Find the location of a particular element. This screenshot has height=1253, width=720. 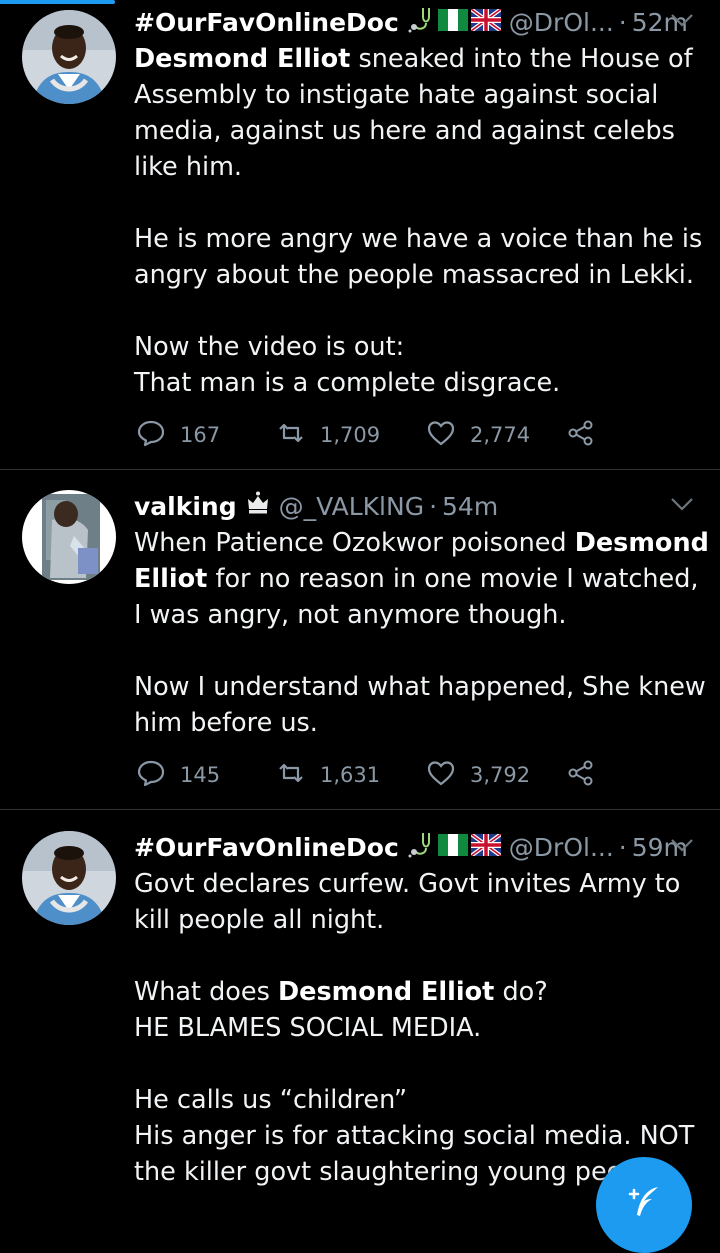

display-name: valking is located at coordinates (185, 506).